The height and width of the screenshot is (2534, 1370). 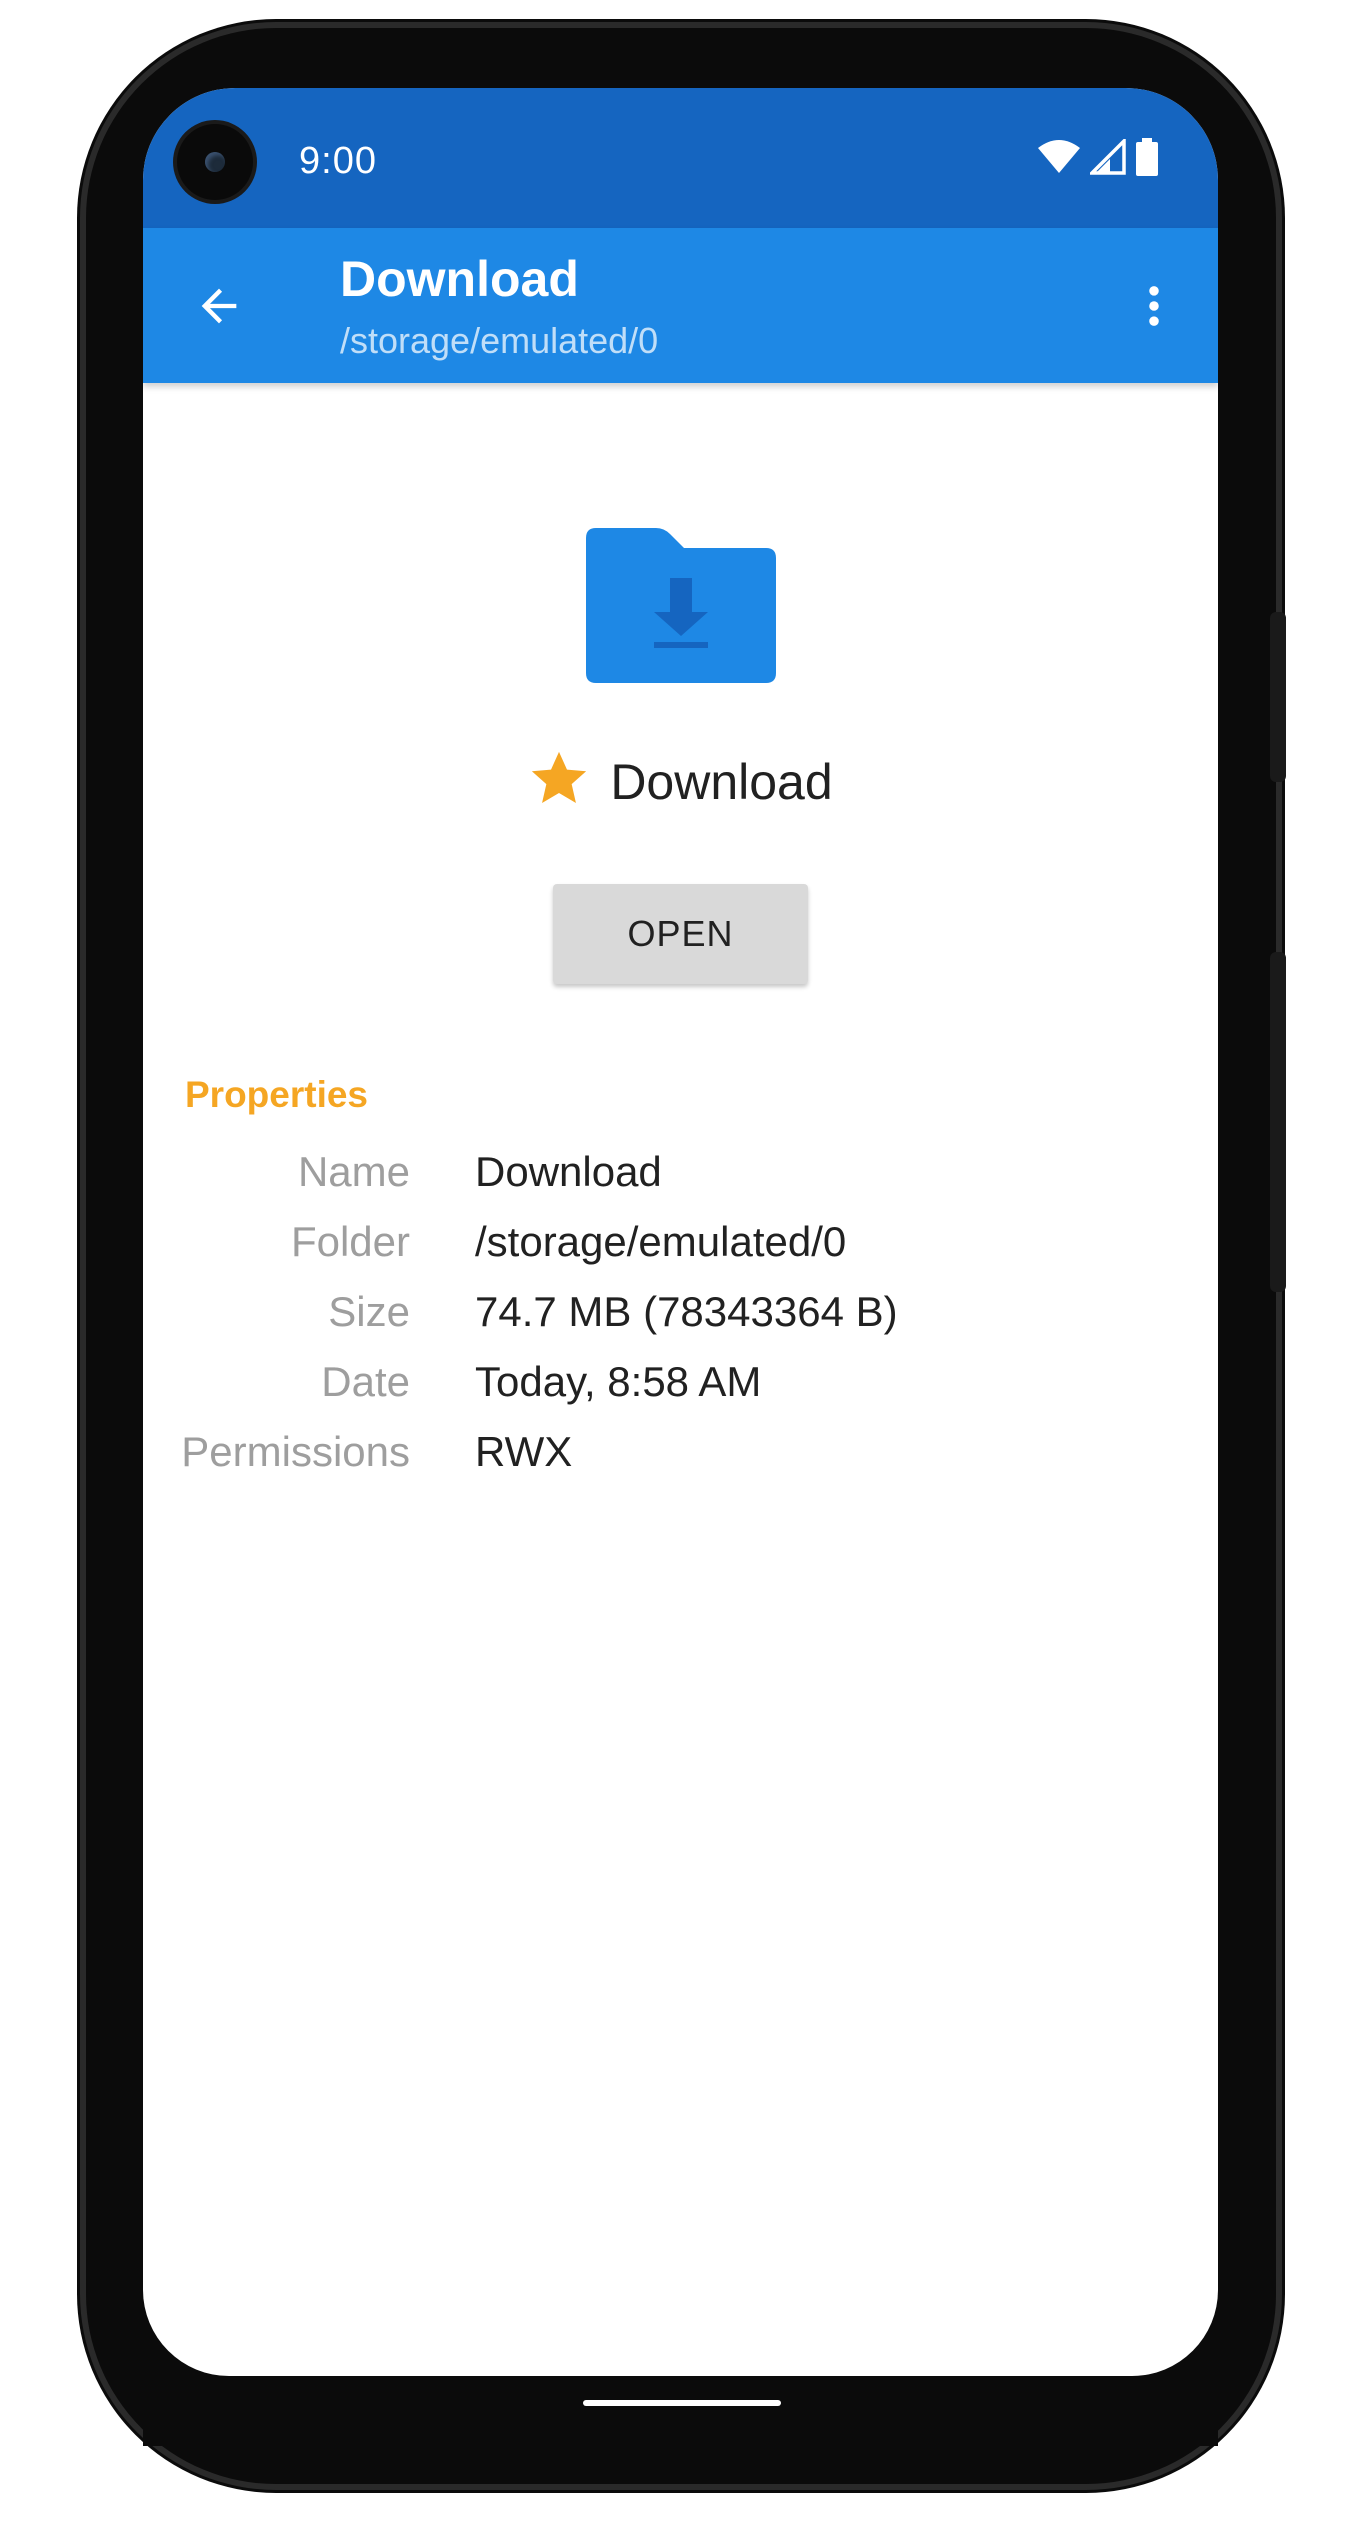 I want to click on property-row-date: Date Today, 8:58 AM, so click(x=680, y=1393).